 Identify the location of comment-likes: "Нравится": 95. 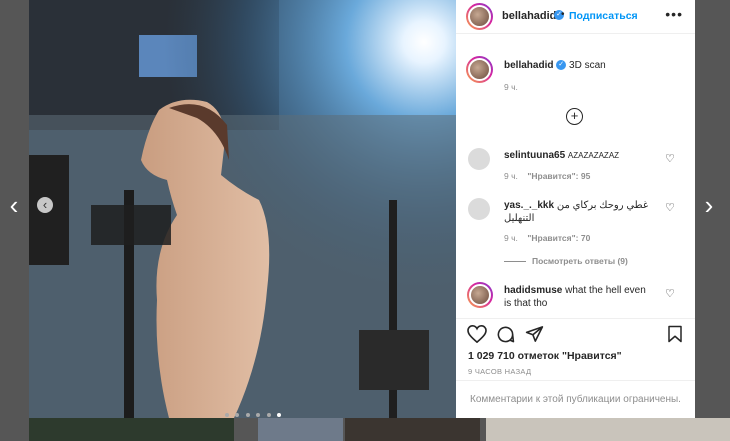
(558, 176).